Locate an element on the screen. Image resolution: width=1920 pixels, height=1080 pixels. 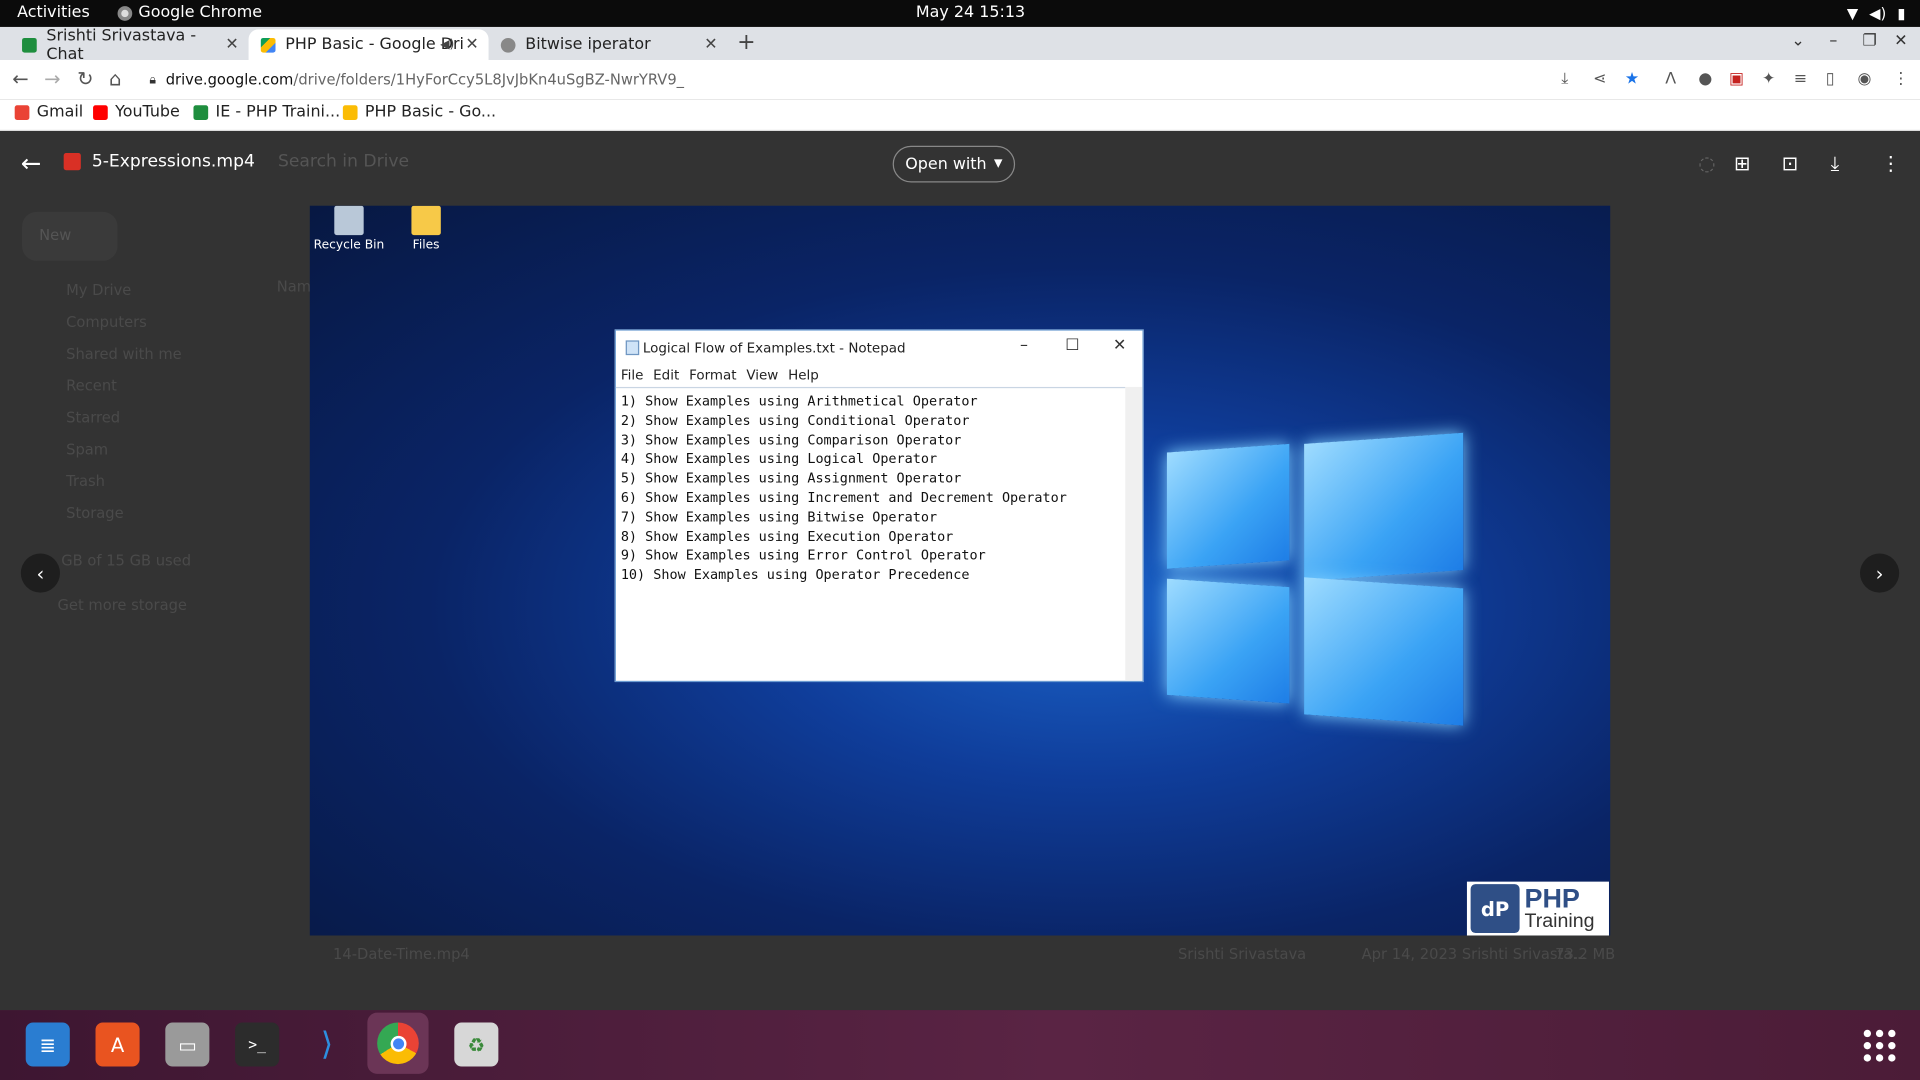
recycle-bin-shortcut: Recycle Bin is located at coordinates (348, 229).